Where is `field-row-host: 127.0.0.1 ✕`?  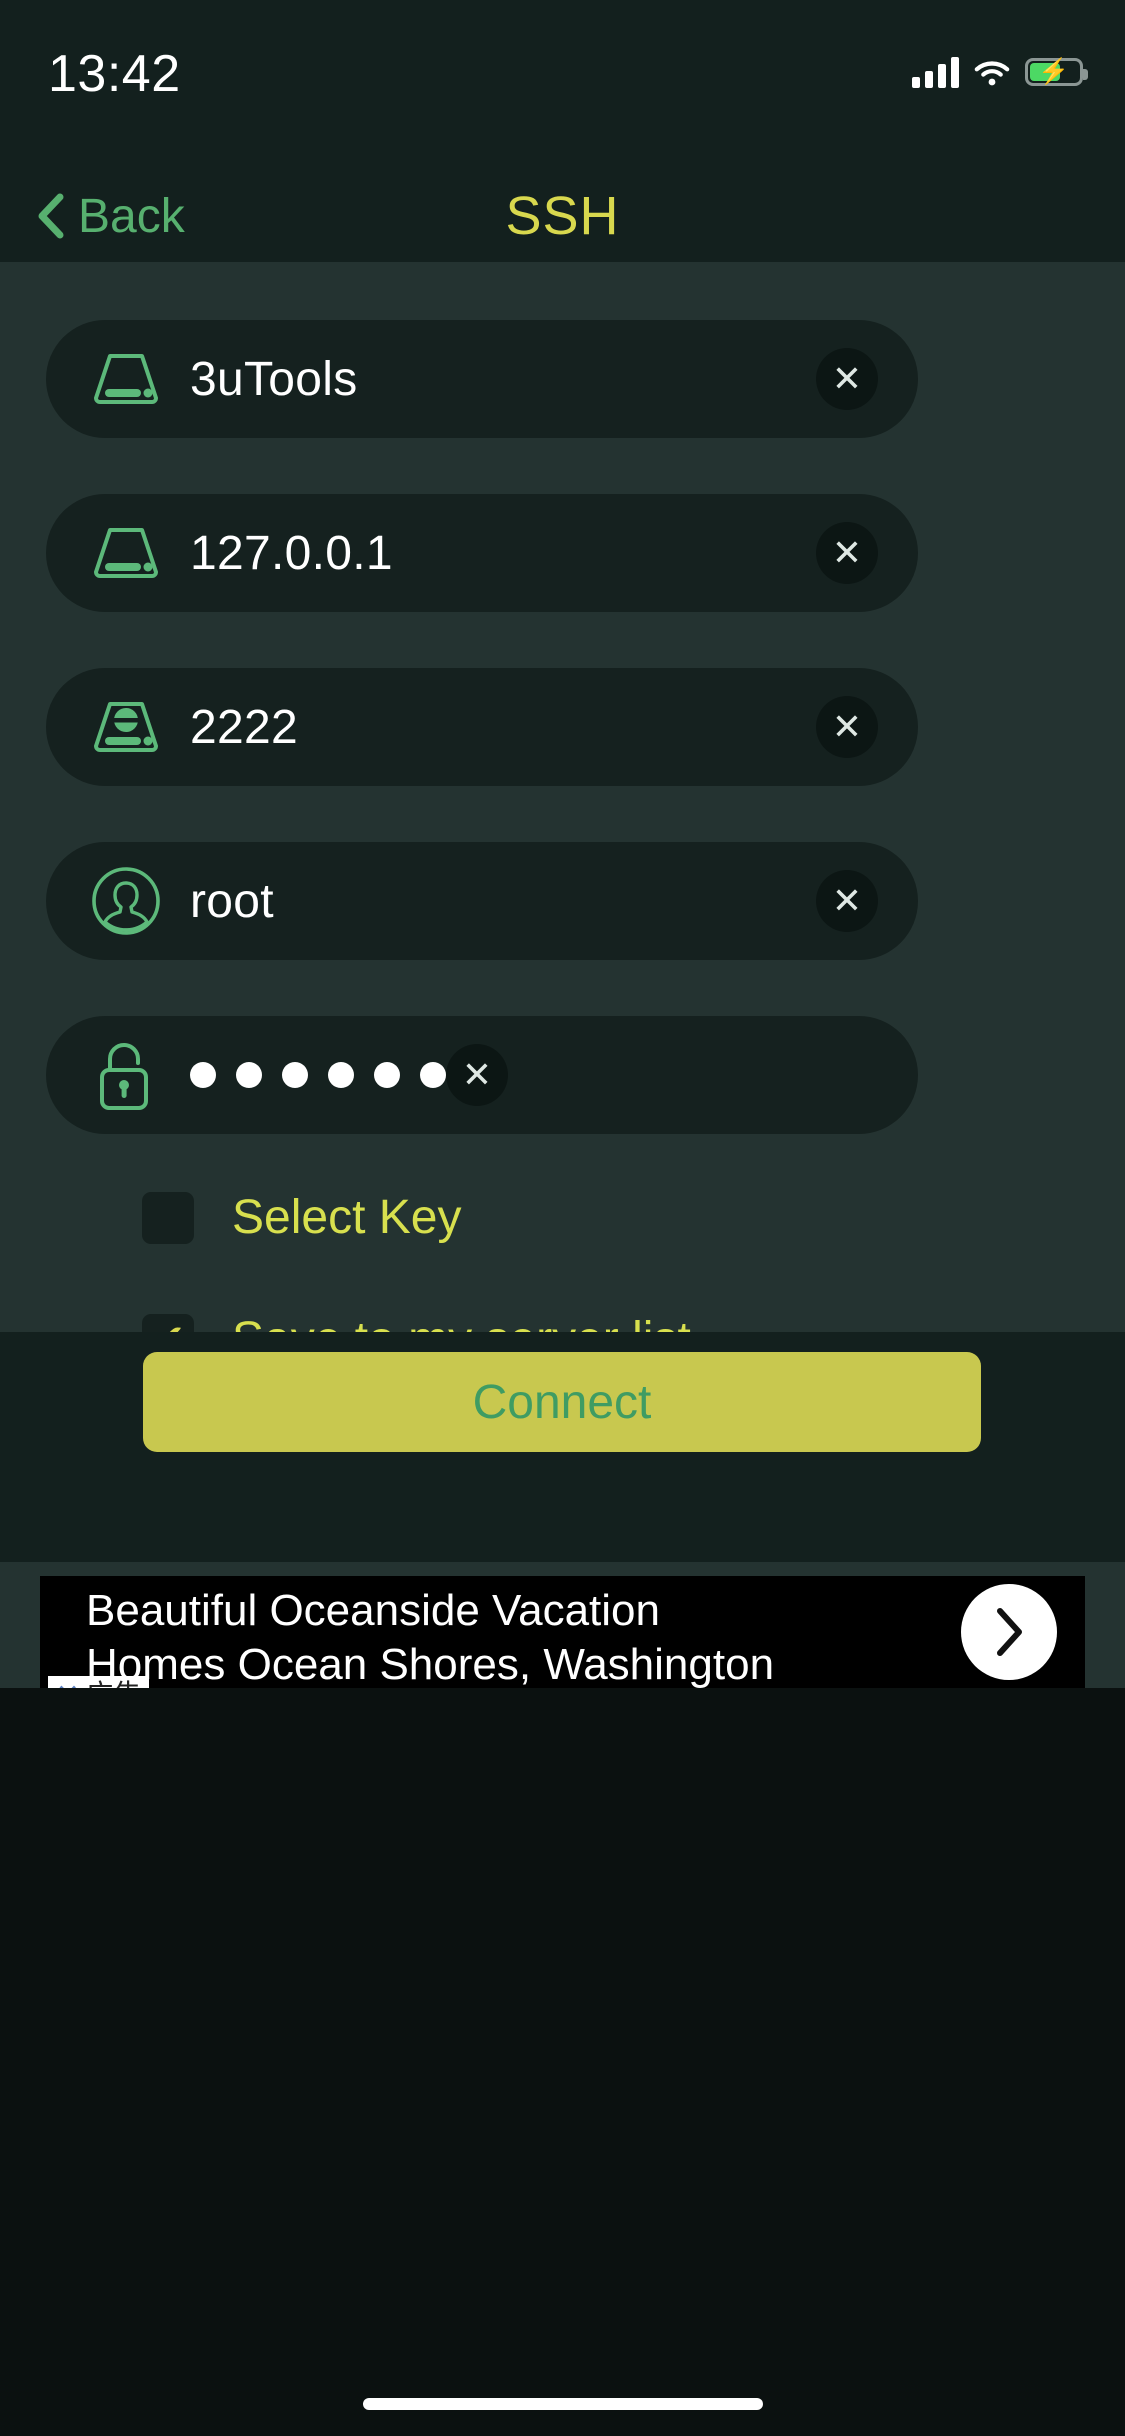
field-row-host: 127.0.0.1 ✕ is located at coordinates (482, 553).